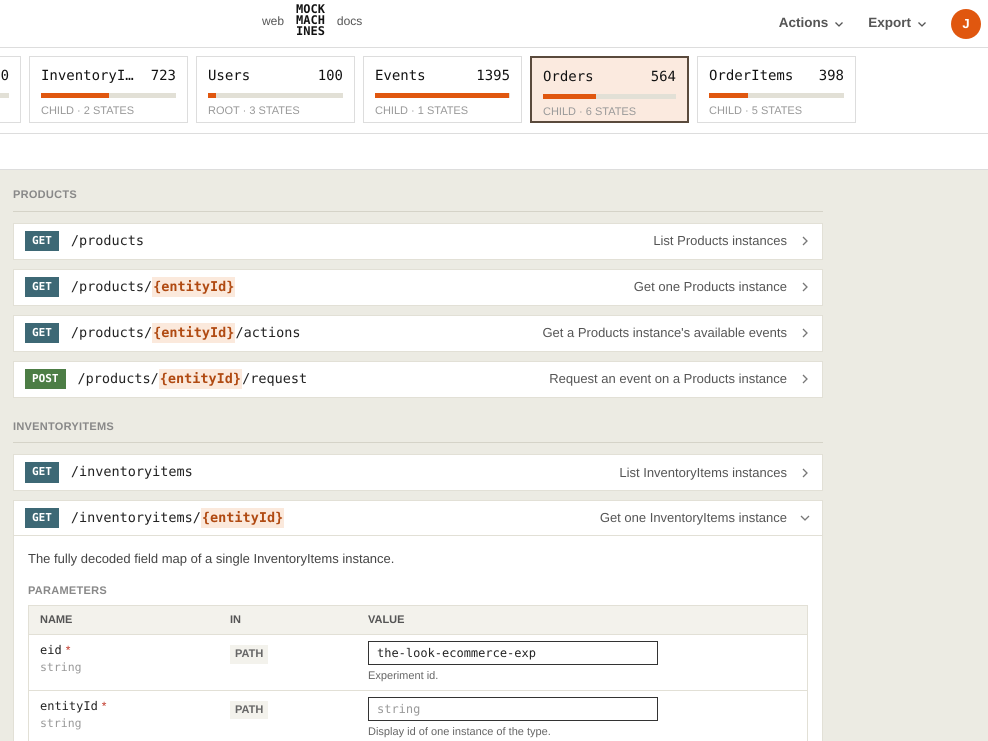 This screenshot has height=741, width=988. Describe the element at coordinates (720, 241) in the screenshot. I see `endpoint-summary: List Products instances` at that location.